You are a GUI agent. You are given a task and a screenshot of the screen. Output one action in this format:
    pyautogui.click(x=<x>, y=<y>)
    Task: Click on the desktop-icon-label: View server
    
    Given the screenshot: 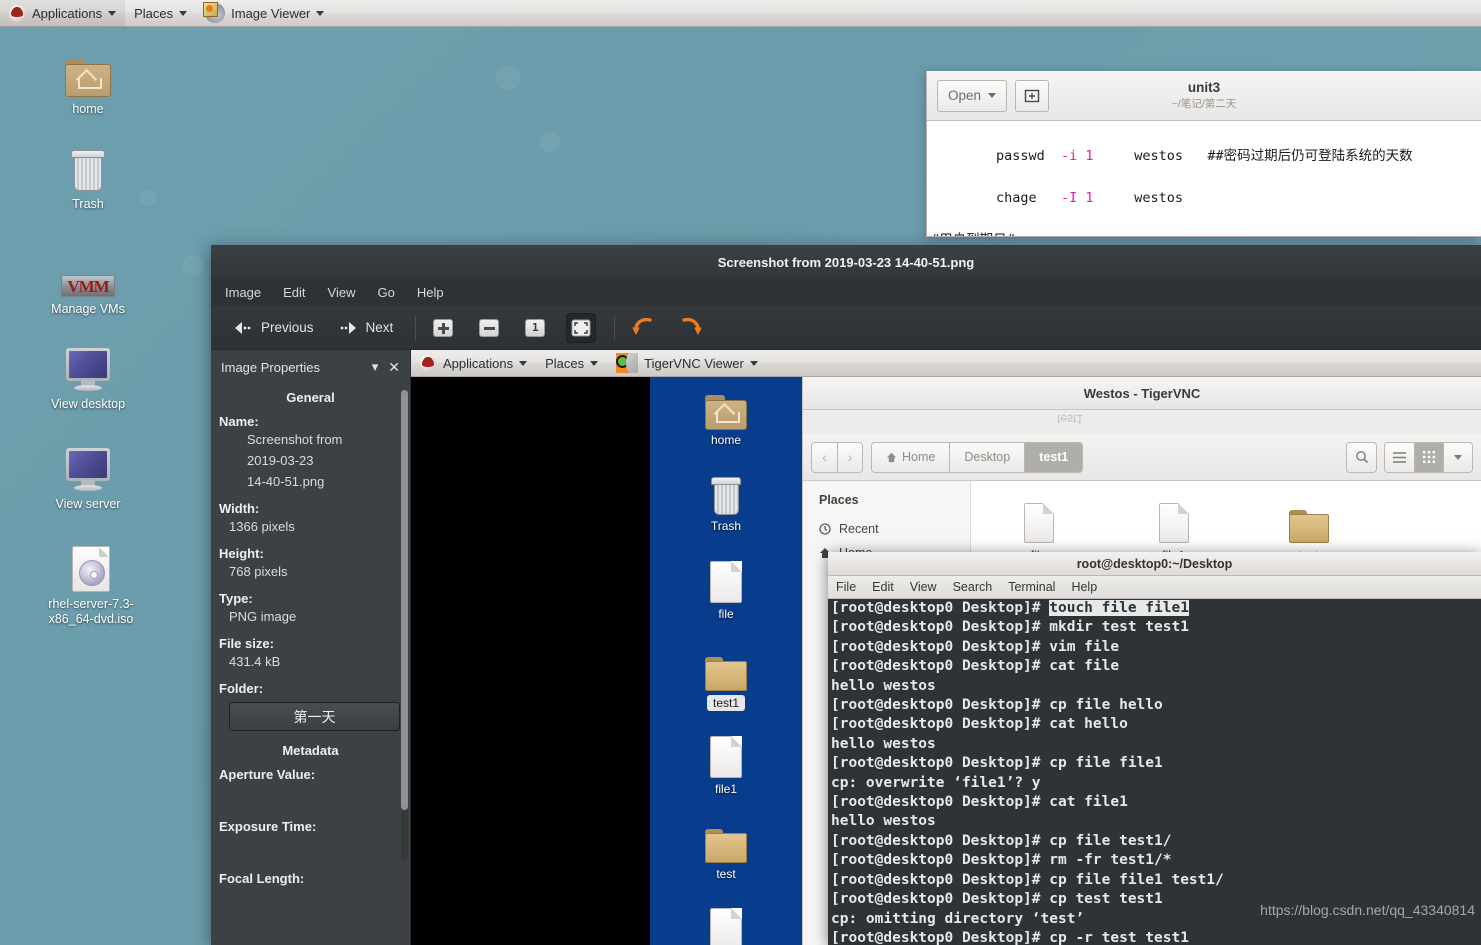 What is the action you would take?
    pyautogui.click(x=88, y=504)
    